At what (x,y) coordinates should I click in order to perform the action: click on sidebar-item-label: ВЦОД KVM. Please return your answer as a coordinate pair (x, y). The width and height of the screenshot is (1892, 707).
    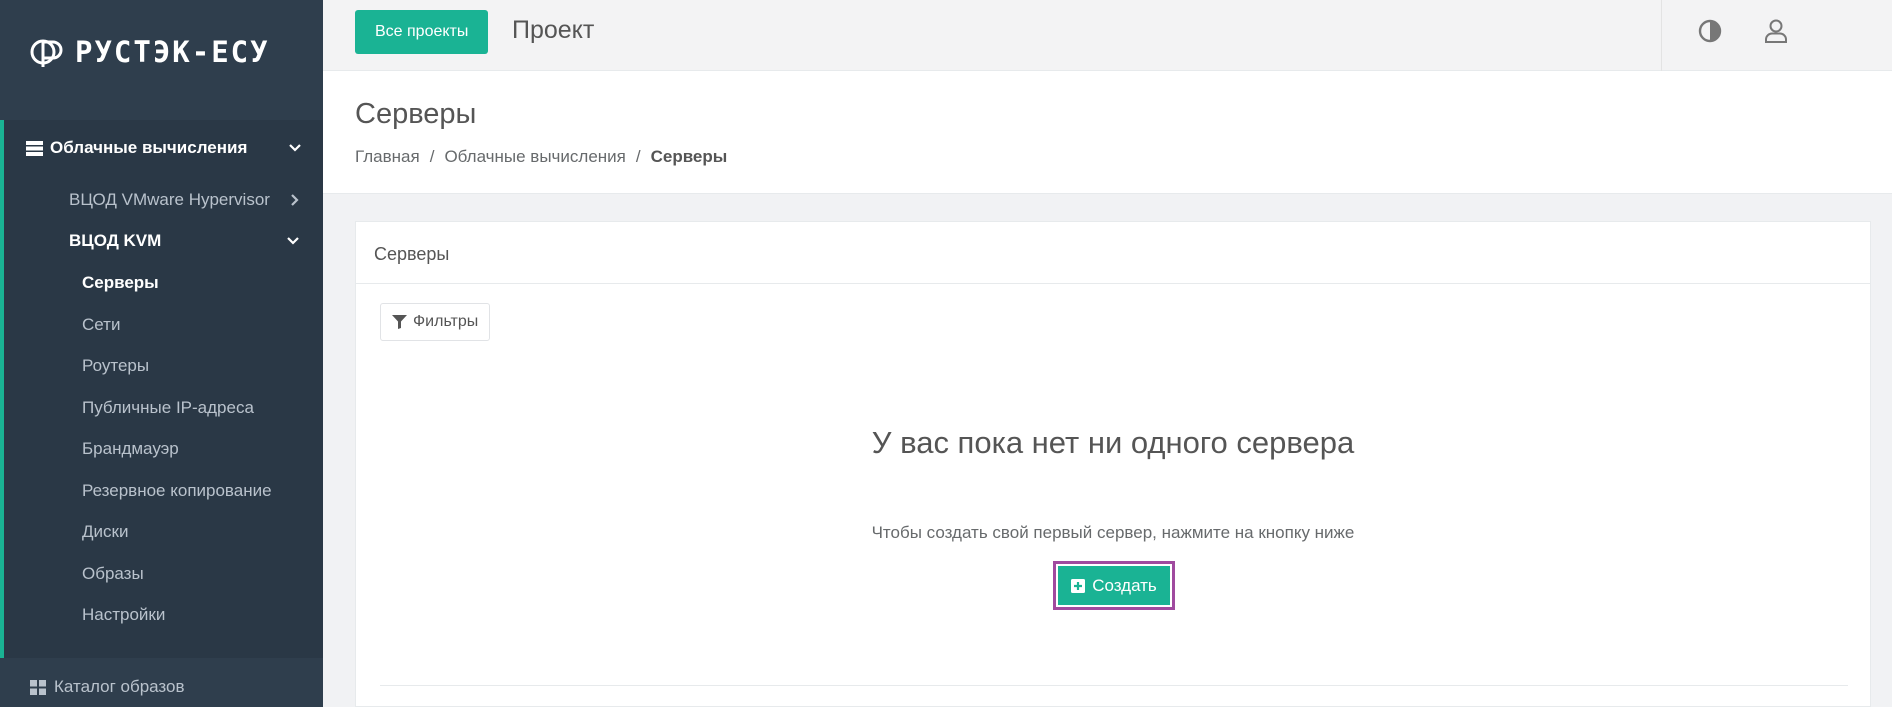
    Looking at the image, I should click on (115, 240).